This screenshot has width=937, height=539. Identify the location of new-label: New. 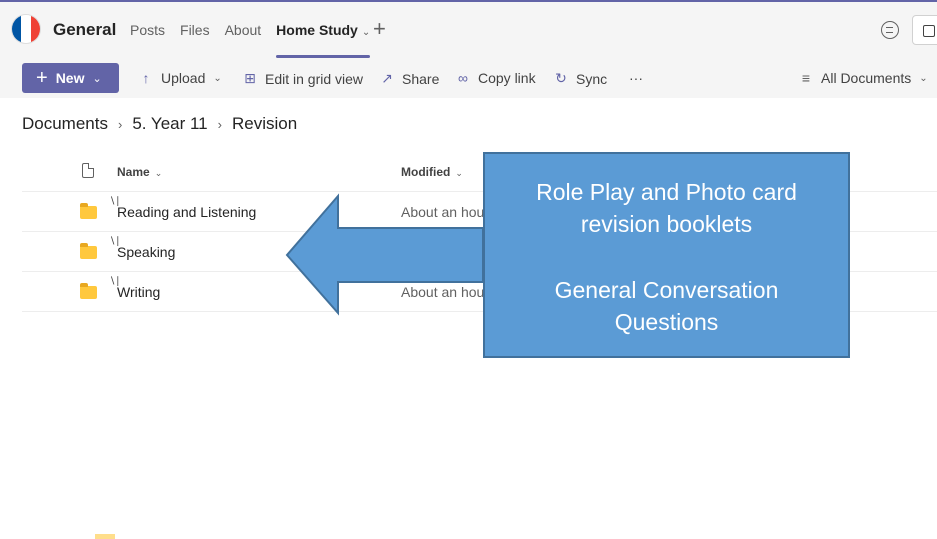
(70, 78).